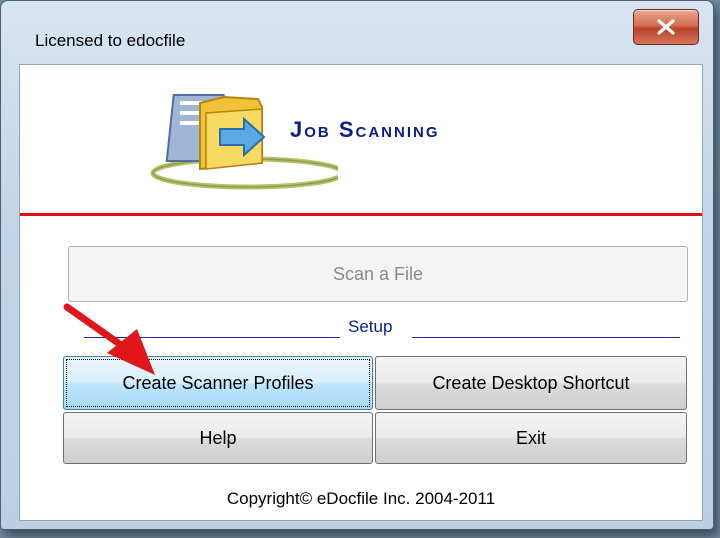  I want to click on app-title: Job Scanning, so click(365, 129).